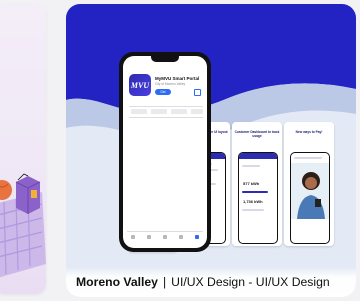  What do you see at coordinates (309, 132) in the screenshot?
I see `screenshot-title: New ways to Pay!` at bounding box center [309, 132].